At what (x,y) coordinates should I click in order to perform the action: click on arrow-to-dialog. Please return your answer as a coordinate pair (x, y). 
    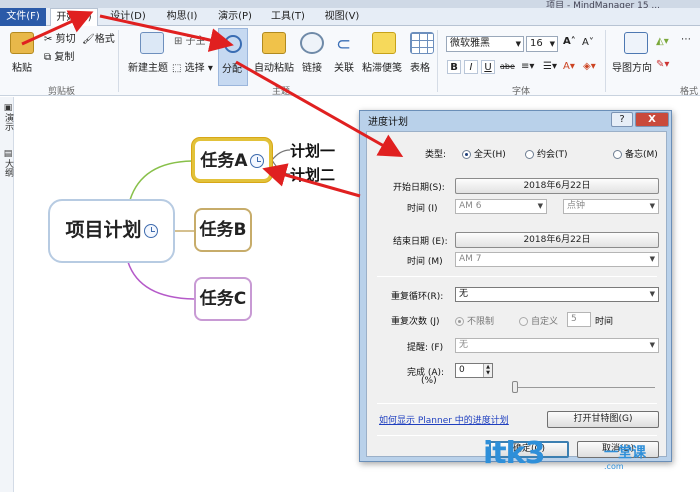
    Looking at the image, I should click on (319, 108).